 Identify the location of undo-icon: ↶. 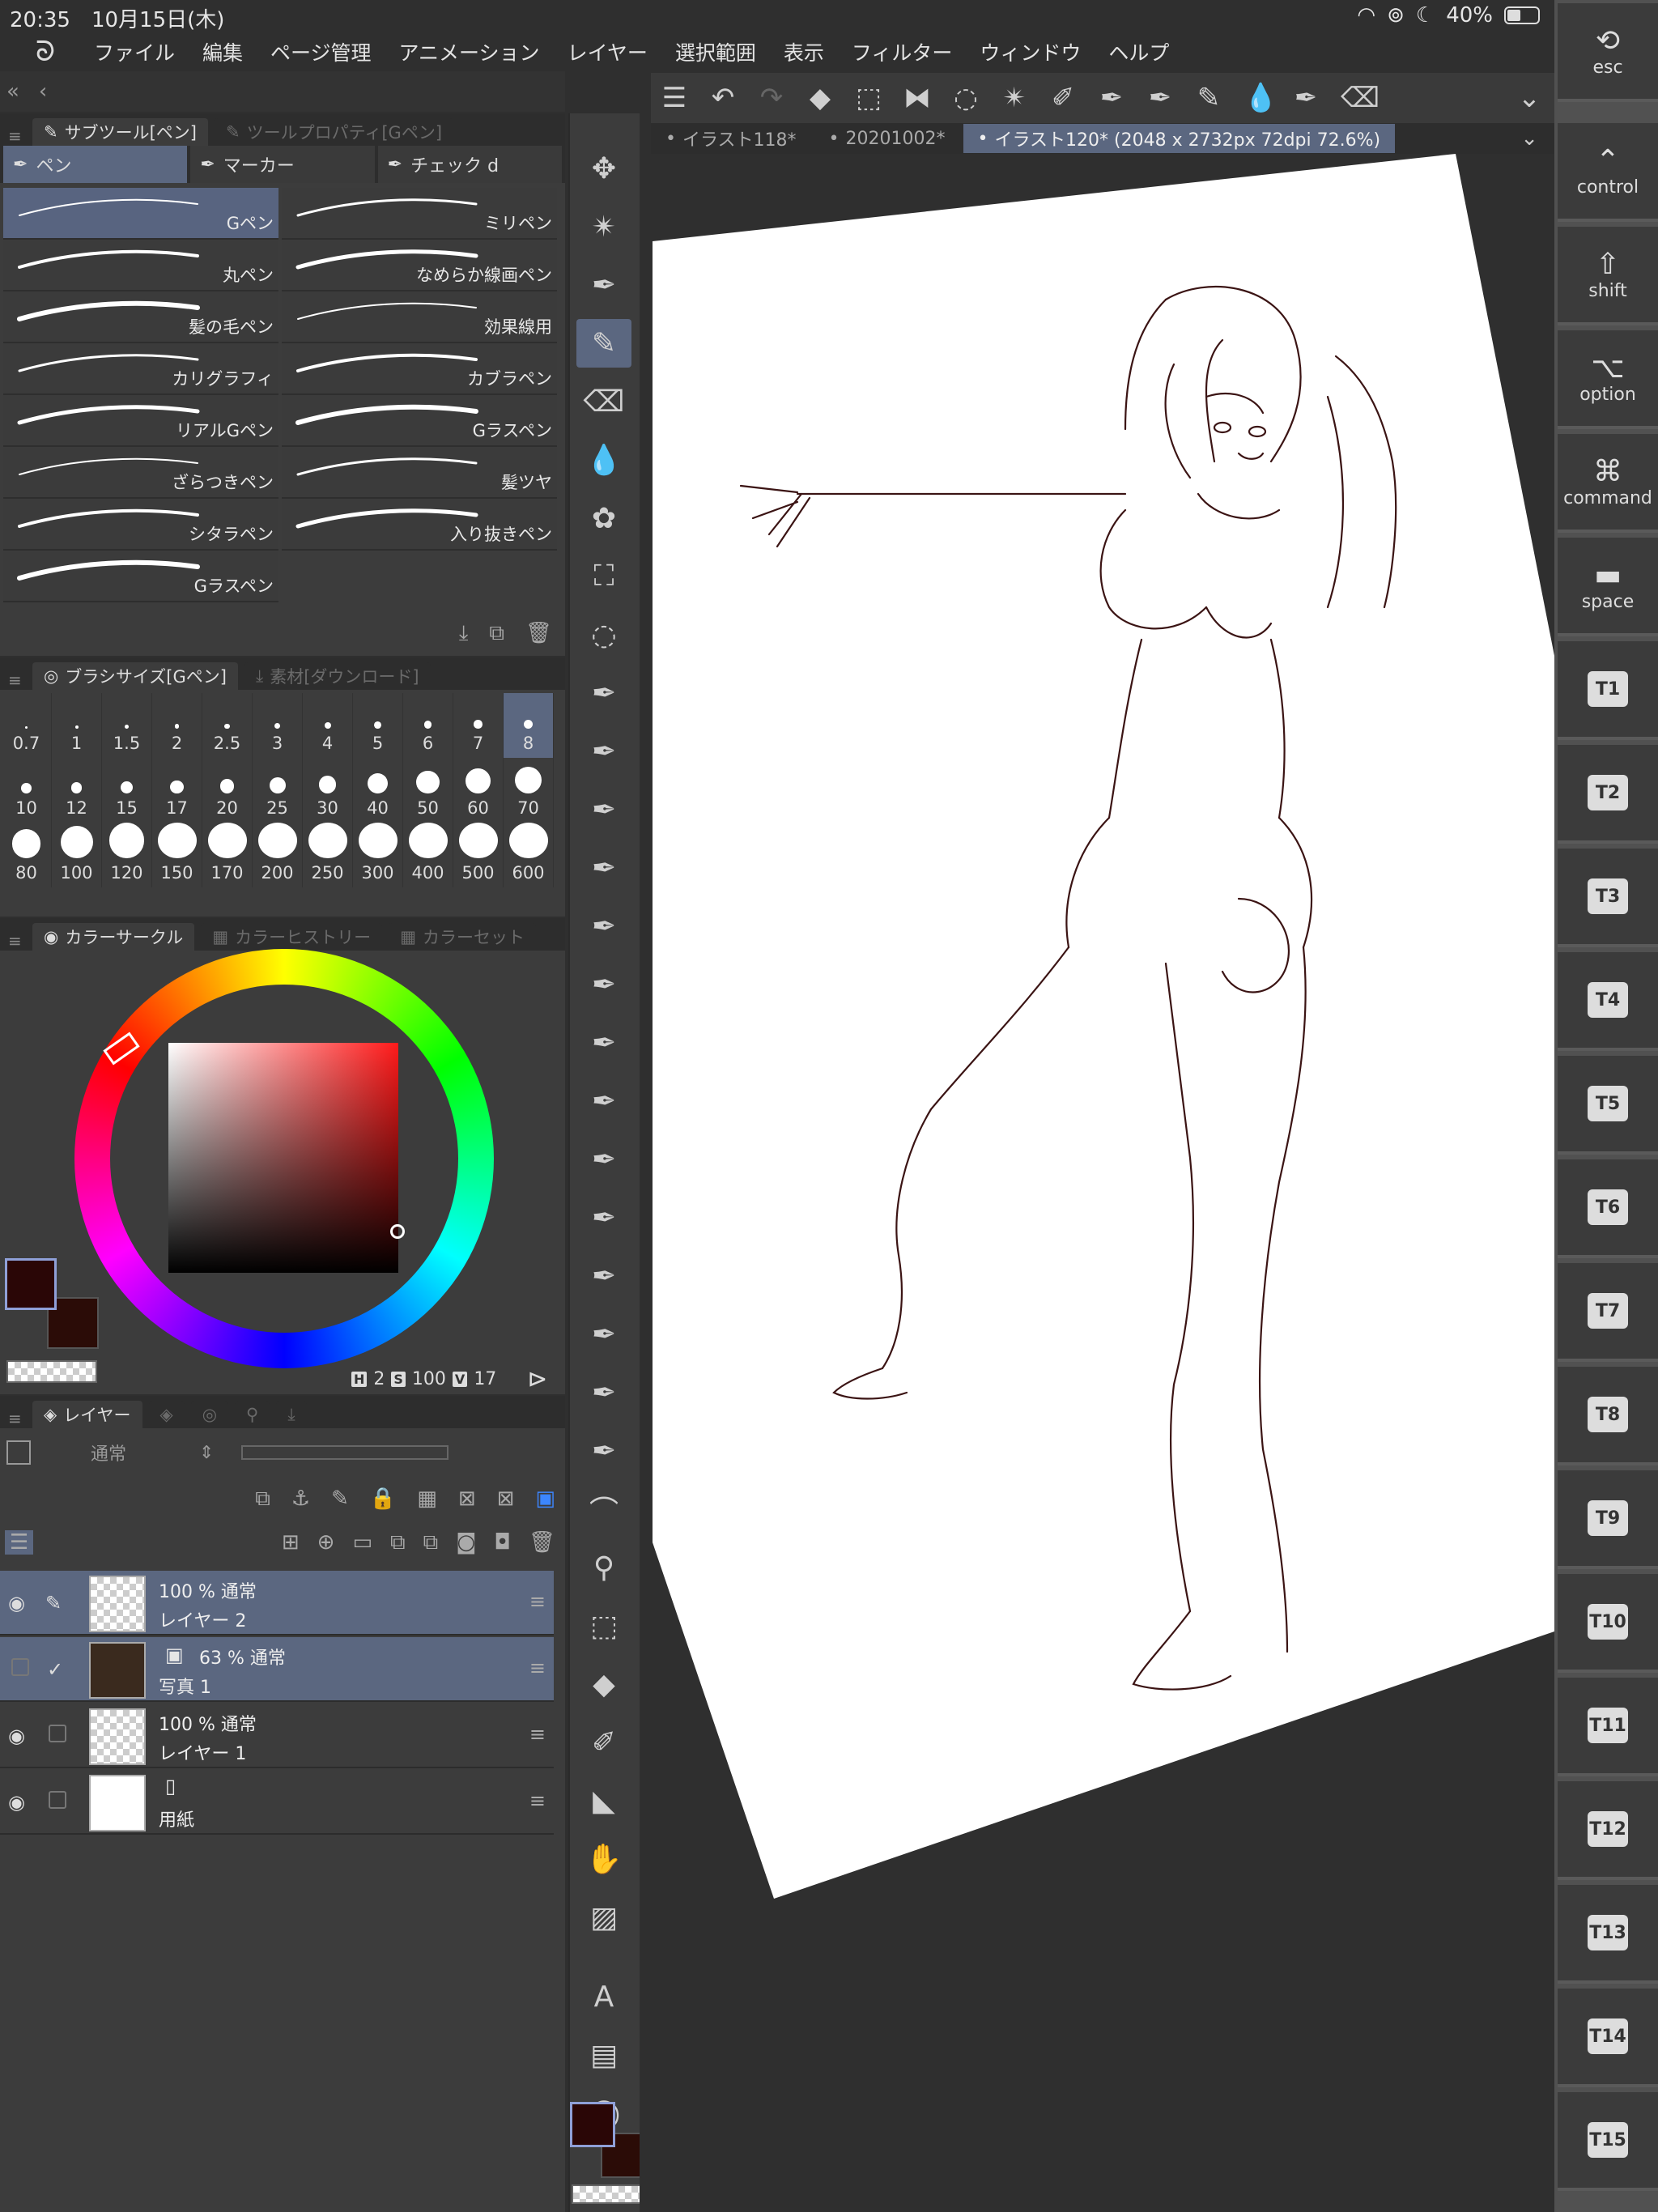
(723, 98).